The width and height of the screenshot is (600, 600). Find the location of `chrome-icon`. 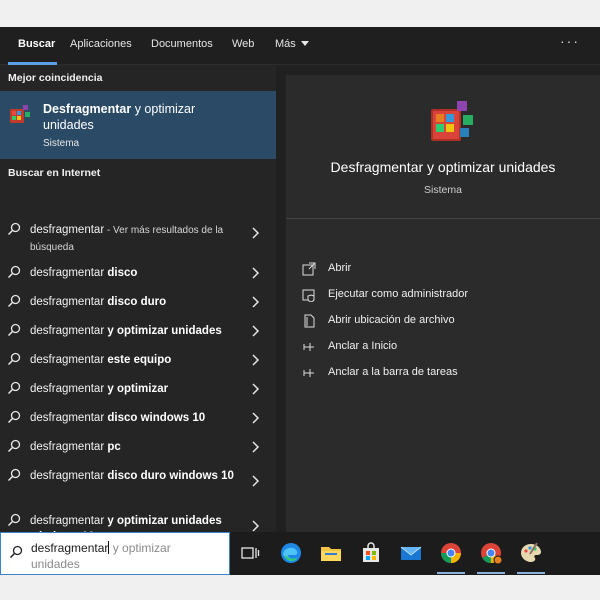

chrome-icon is located at coordinates (451, 553).